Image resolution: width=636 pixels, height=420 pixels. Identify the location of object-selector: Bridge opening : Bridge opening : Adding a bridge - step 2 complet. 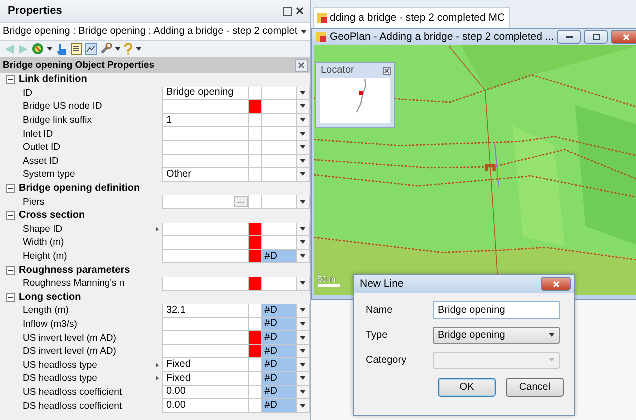
(155, 32).